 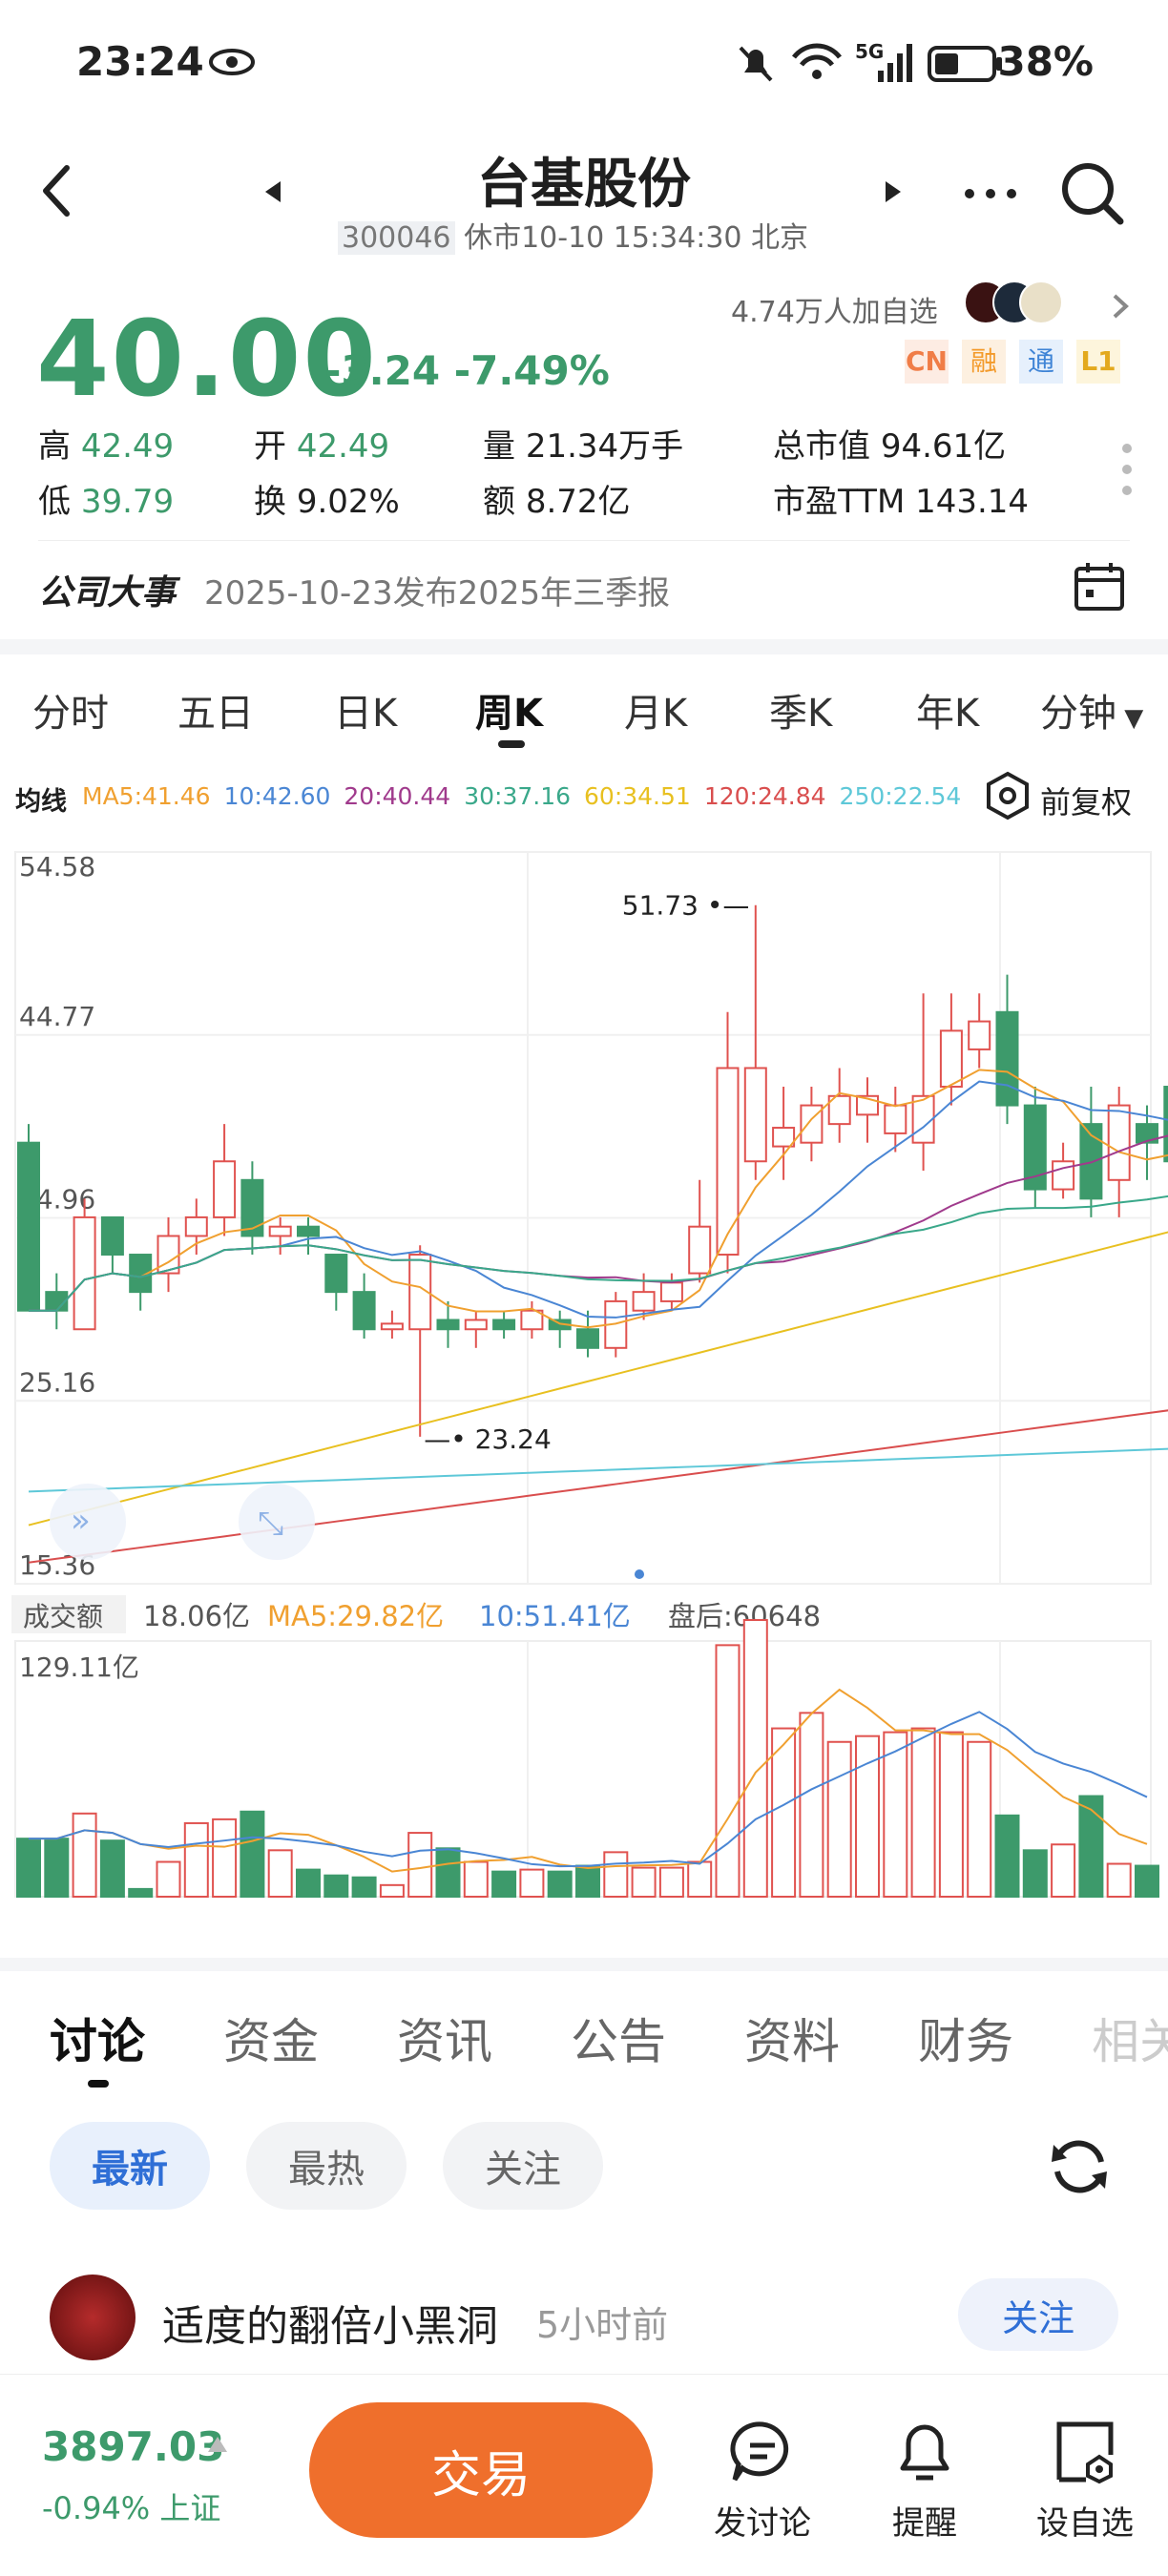 I want to click on tab-financials: 财务, so click(x=965, y=2038).